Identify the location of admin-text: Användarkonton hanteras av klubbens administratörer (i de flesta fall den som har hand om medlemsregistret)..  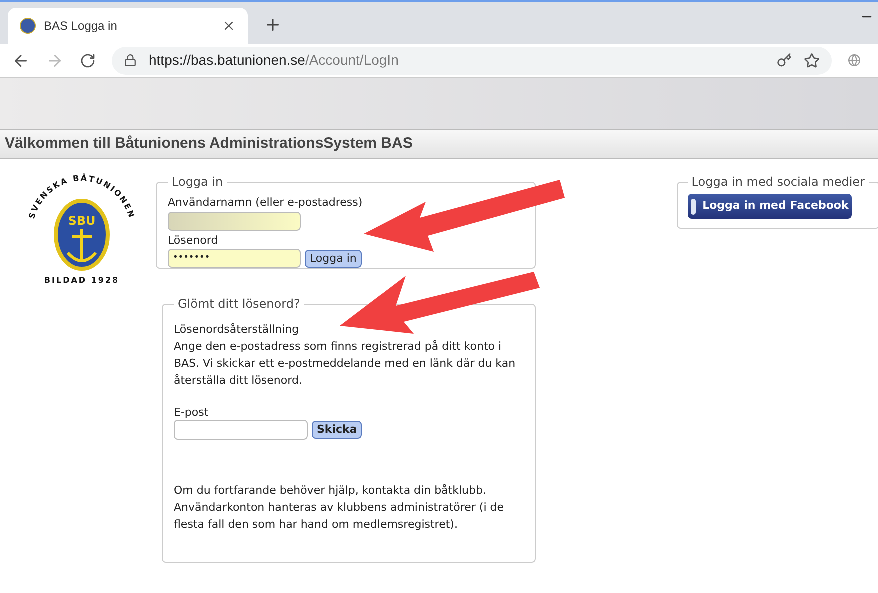
(340, 516).